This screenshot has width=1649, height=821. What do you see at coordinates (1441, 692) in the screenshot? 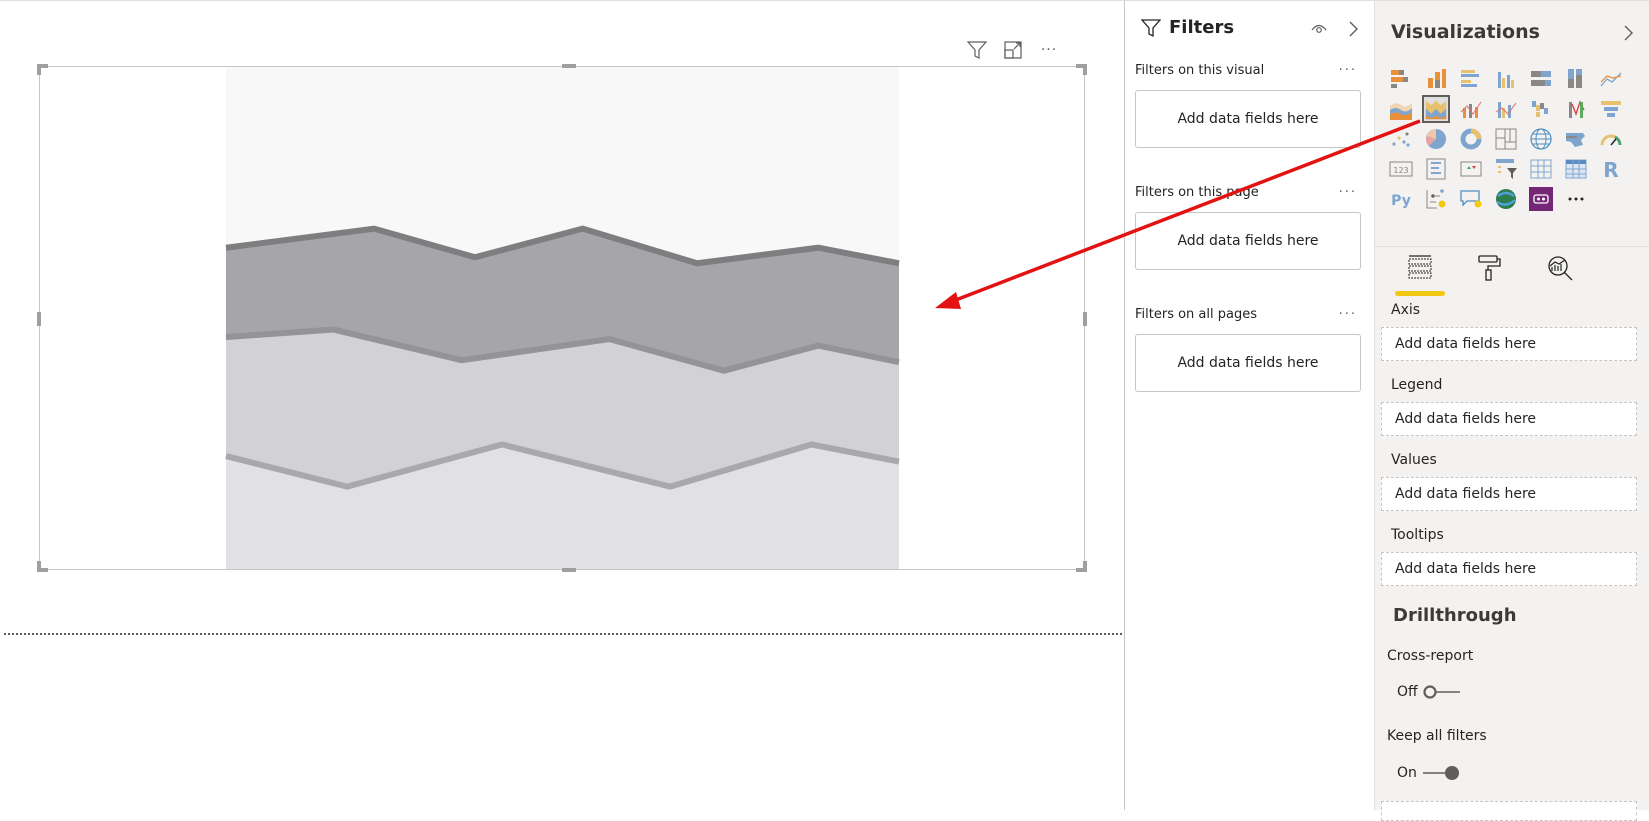
I see `toggle-off-icon` at bounding box center [1441, 692].